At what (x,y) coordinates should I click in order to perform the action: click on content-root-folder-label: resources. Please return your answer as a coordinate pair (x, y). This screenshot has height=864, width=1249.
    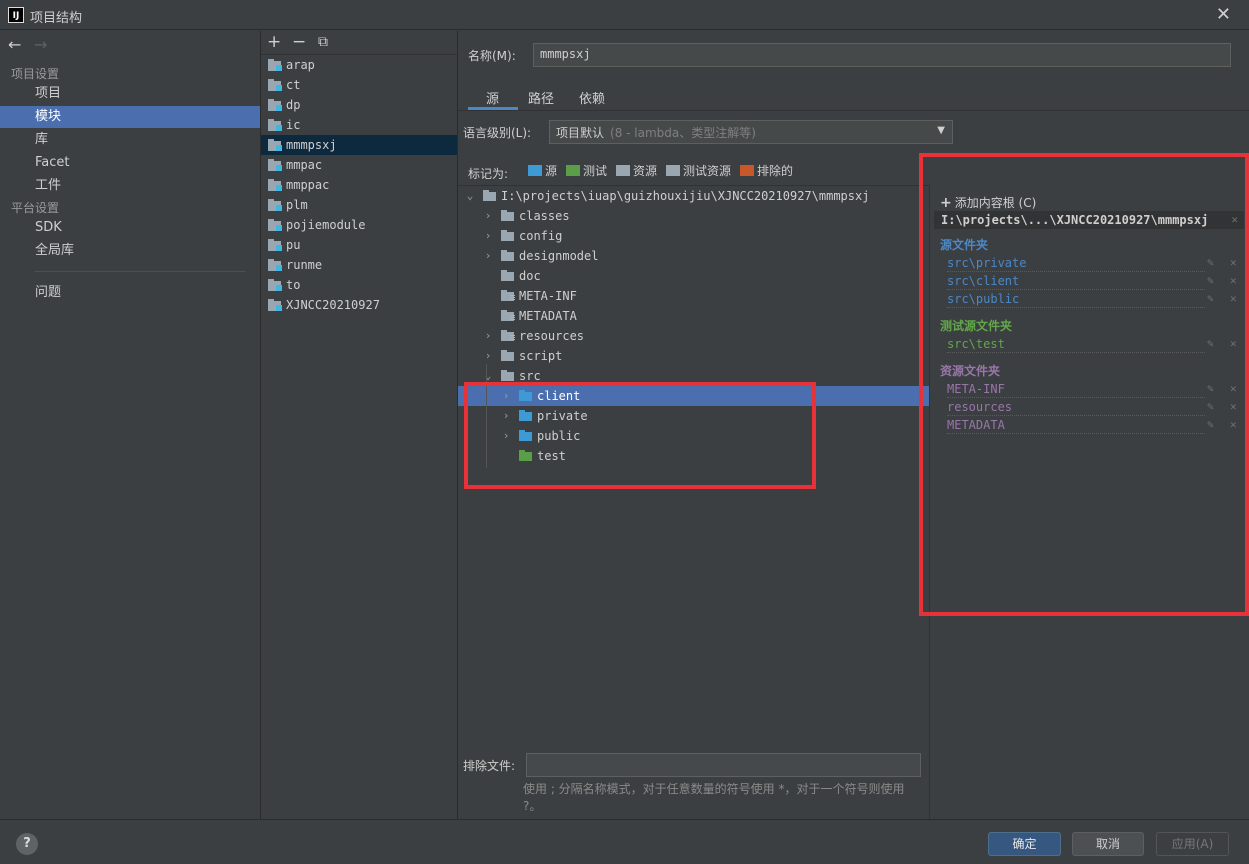
    Looking at the image, I should click on (980, 407).